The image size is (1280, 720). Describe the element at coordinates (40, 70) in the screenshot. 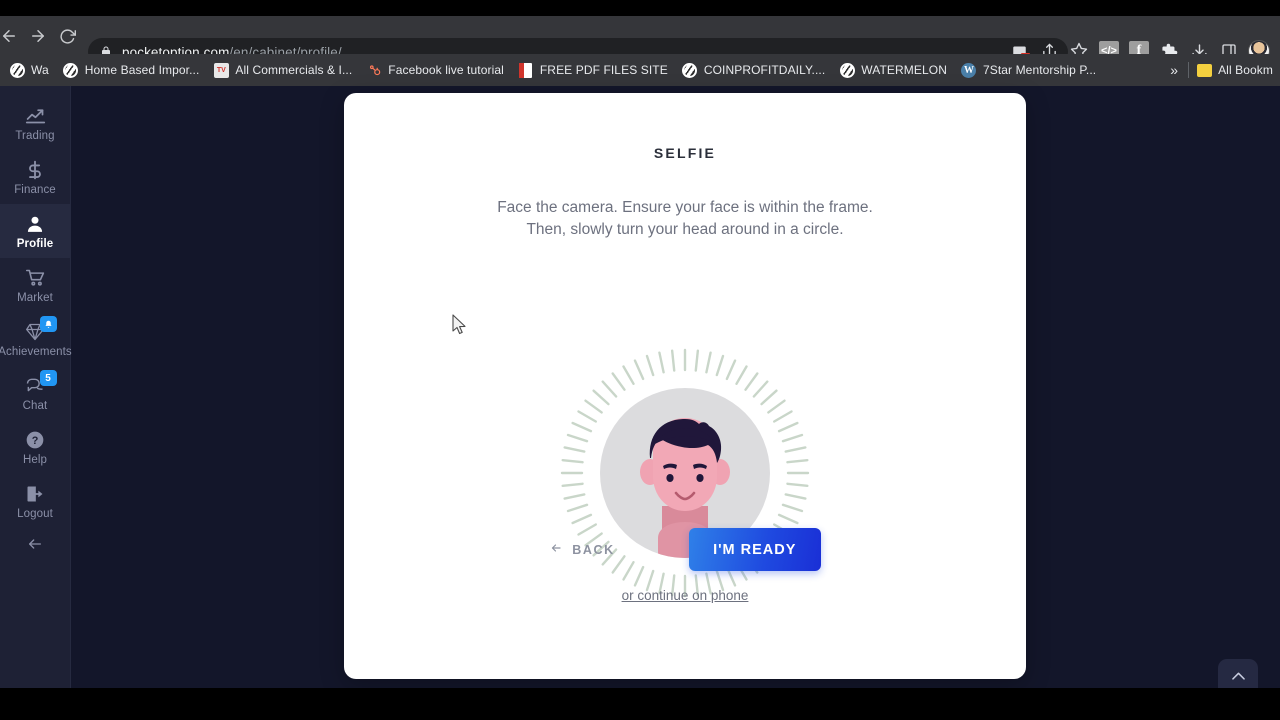

I see `bookmark-label: Wa` at that location.